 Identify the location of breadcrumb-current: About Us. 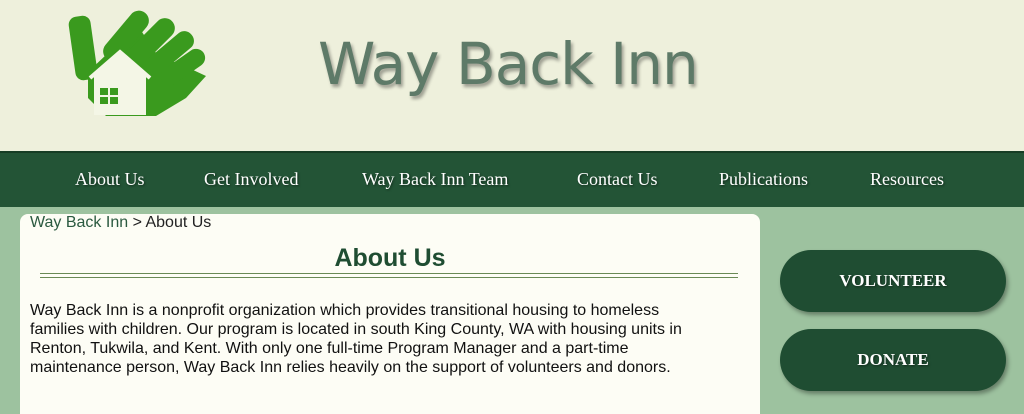
(178, 222).